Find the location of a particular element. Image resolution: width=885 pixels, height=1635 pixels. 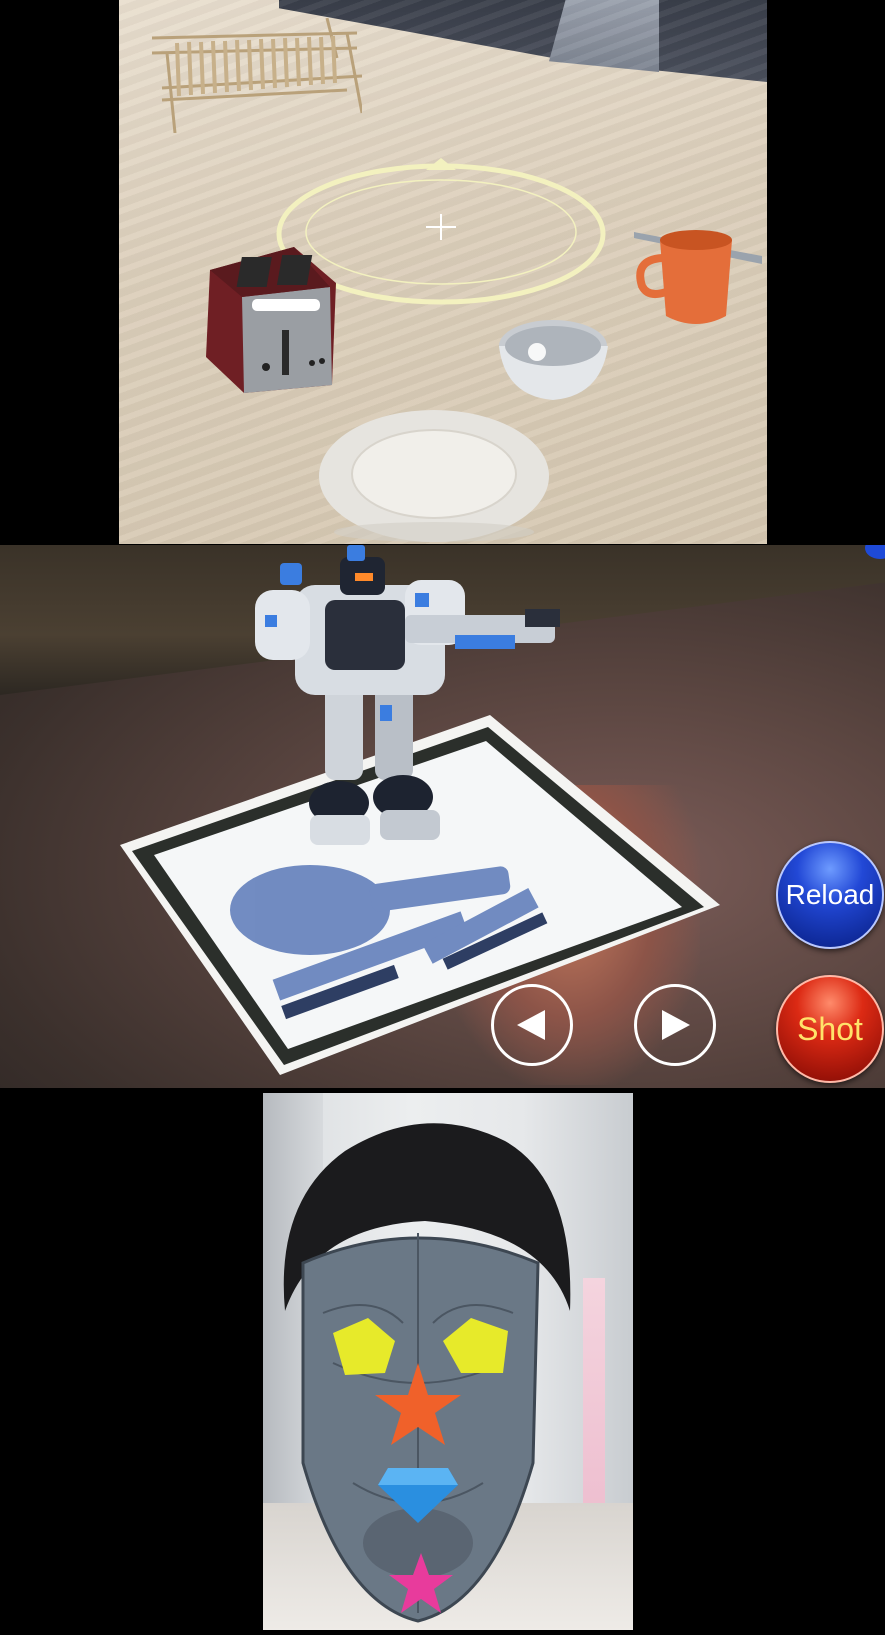

previous-button is located at coordinates (532, 1025).